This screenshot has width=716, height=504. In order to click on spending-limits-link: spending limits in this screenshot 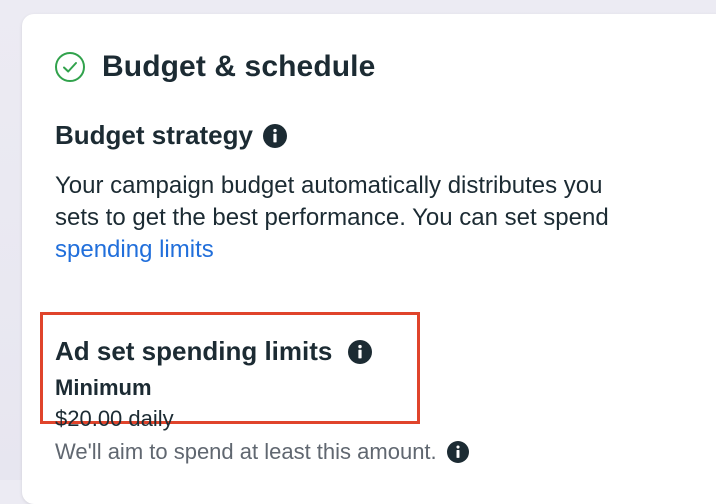, I will do `click(134, 249)`.